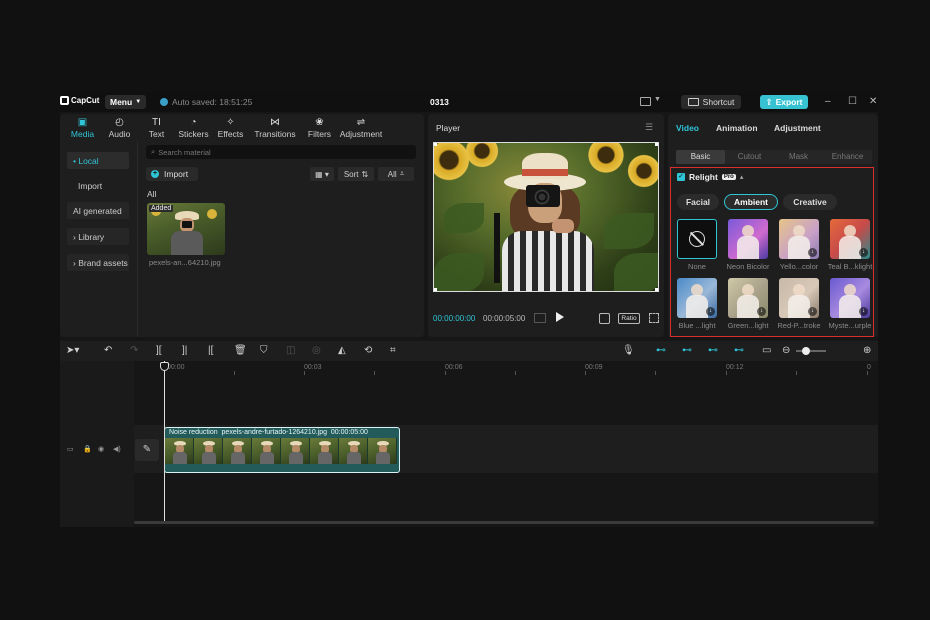 The width and height of the screenshot is (930, 620). What do you see at coordinates (869, 367) in the screenshot?
I see `ruler-label: 0` at bounding box center [869, 367].